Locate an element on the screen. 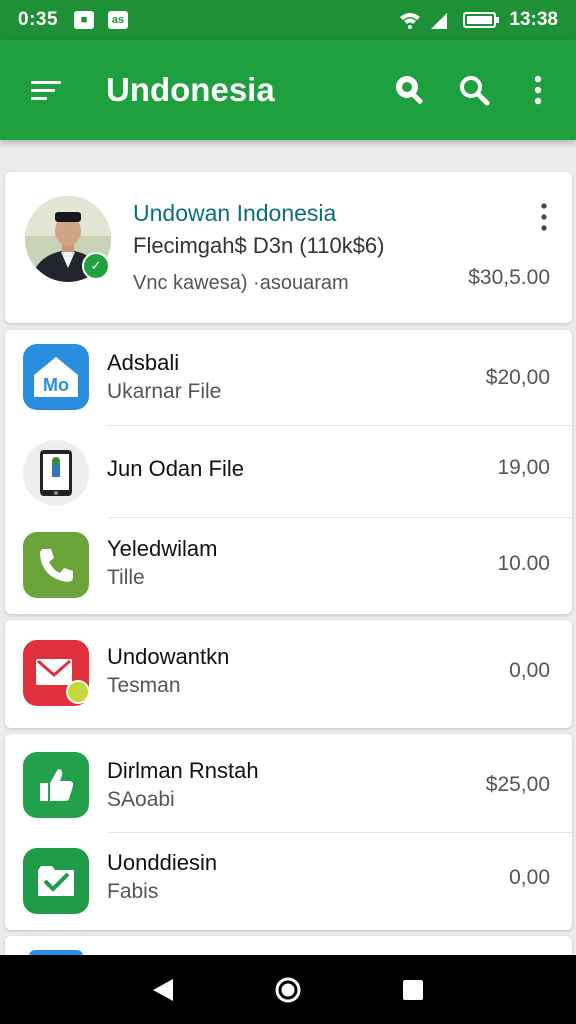 The height and width of the screenshot is (1024, 576). list-item: Yeledwilam Tille 10.00 is located at coordinates (288, 564).